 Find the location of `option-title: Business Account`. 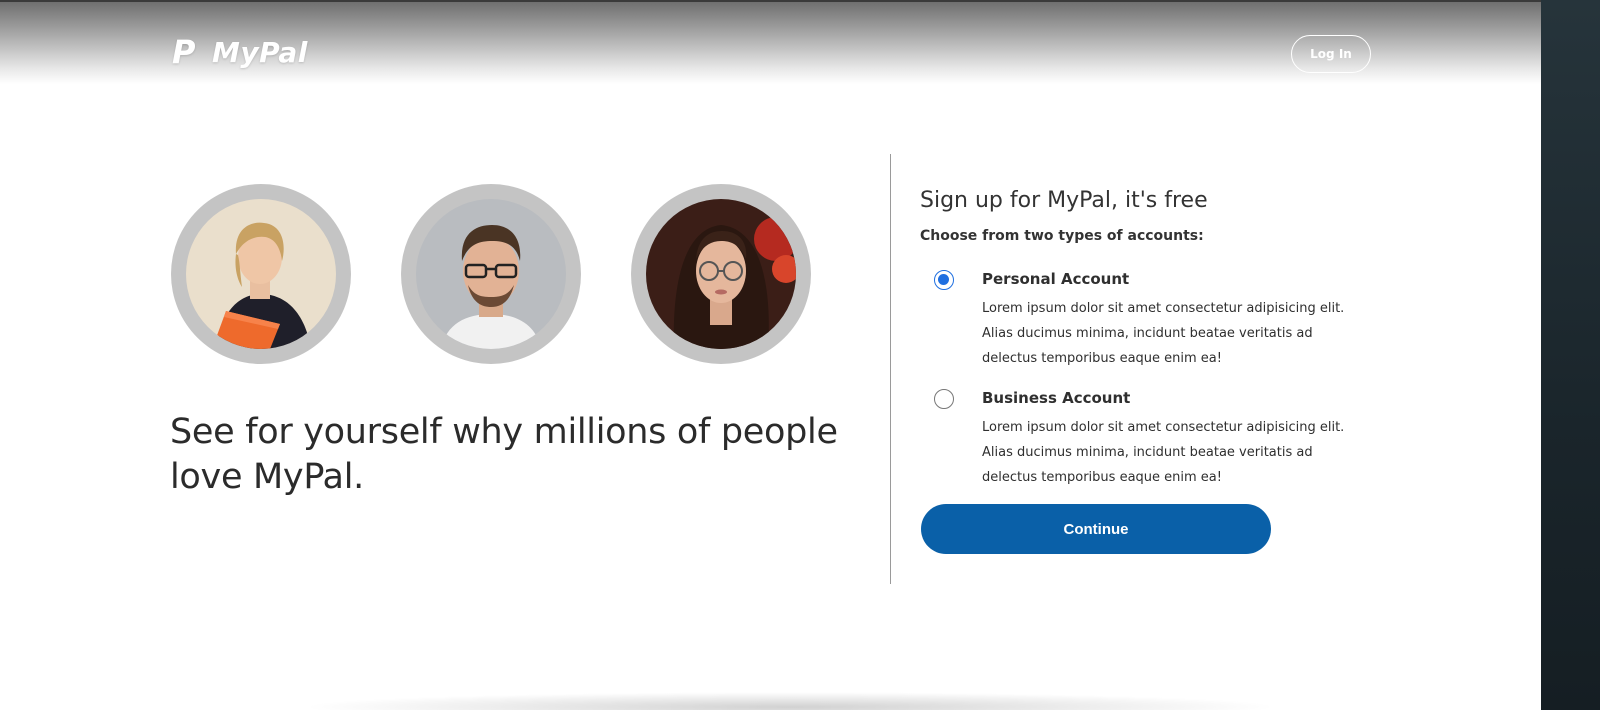

option-title: Business Account is located at coordinates (1056, 398).